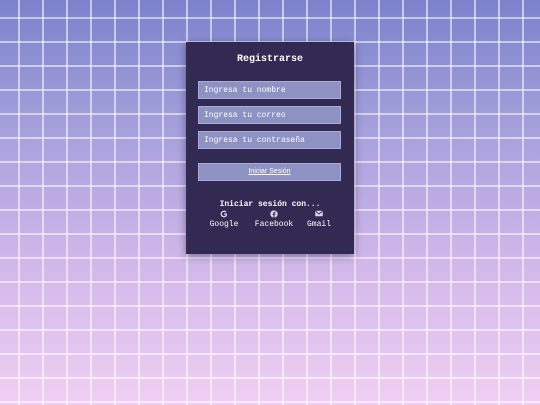 This screenshot has height=405, width=540. I want to click on facebook-login-button: Facebook, so click(274, 219).